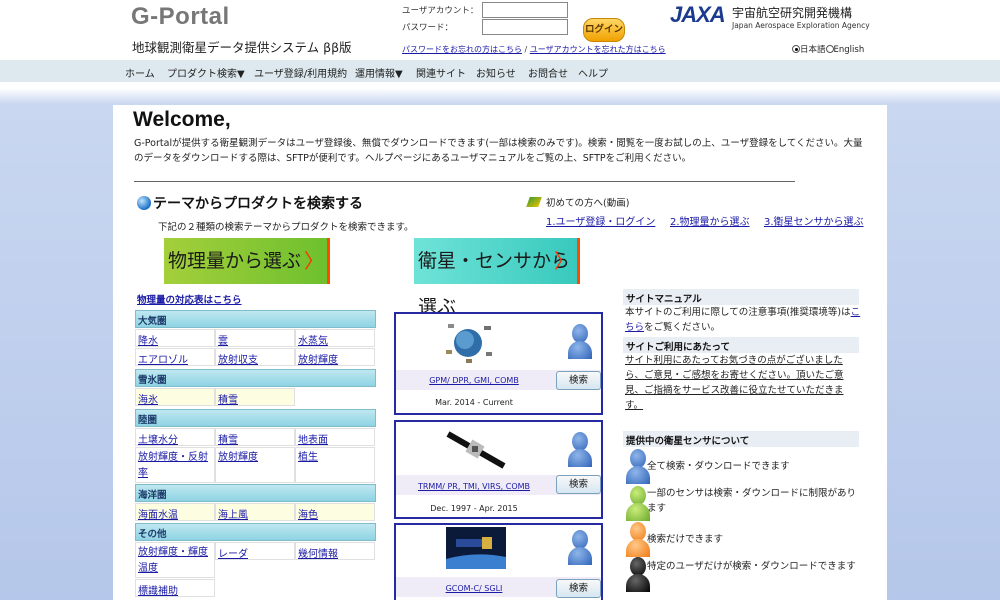  What do you see at coordinates (440, 11) in the screenshot?
I see `user-account-label: ユーザアカウント：` at bounding box center [440, 11].